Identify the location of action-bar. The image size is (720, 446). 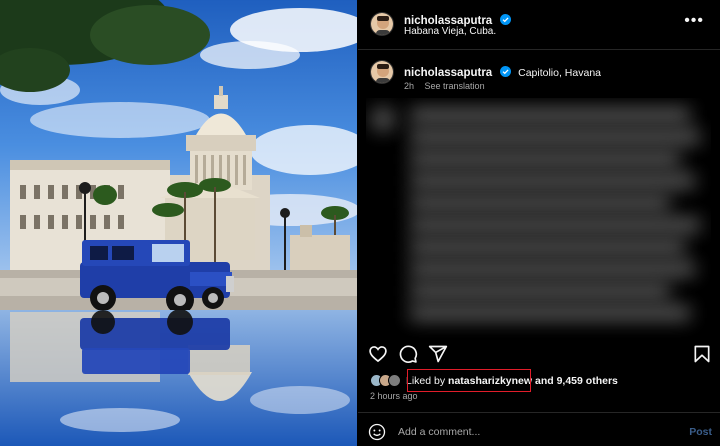
(539, 354).